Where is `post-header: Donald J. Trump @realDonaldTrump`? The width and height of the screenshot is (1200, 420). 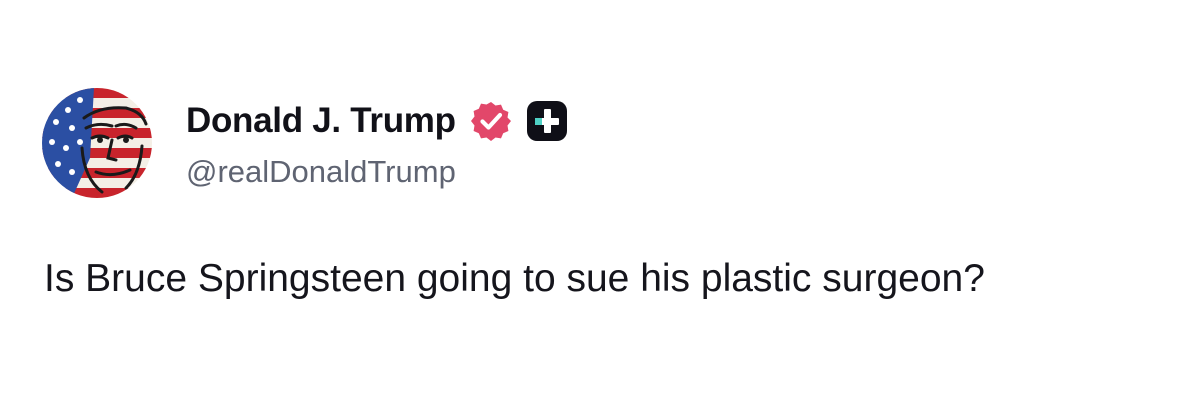 post-header: Donald J. Trump @realDonaldTrump is located at coordinates (305, 143).